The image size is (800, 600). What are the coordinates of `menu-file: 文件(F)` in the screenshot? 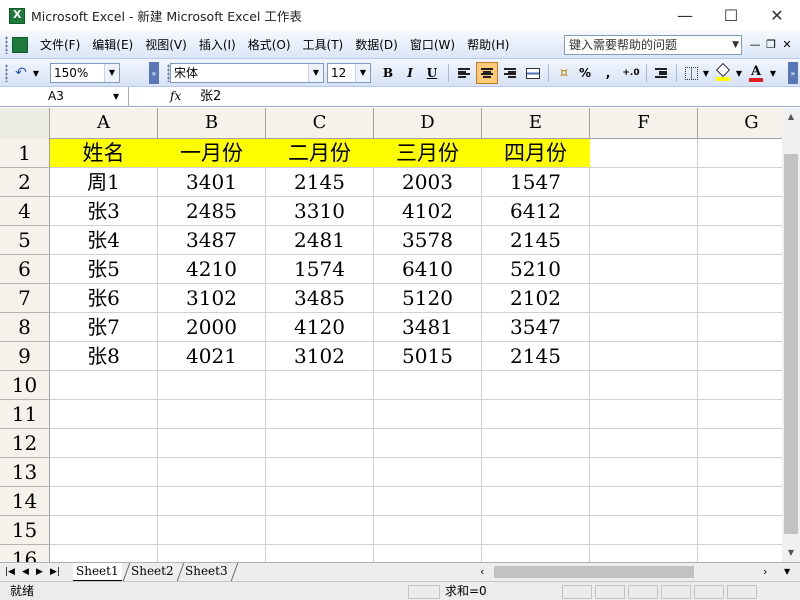 It's located at (60, 45).